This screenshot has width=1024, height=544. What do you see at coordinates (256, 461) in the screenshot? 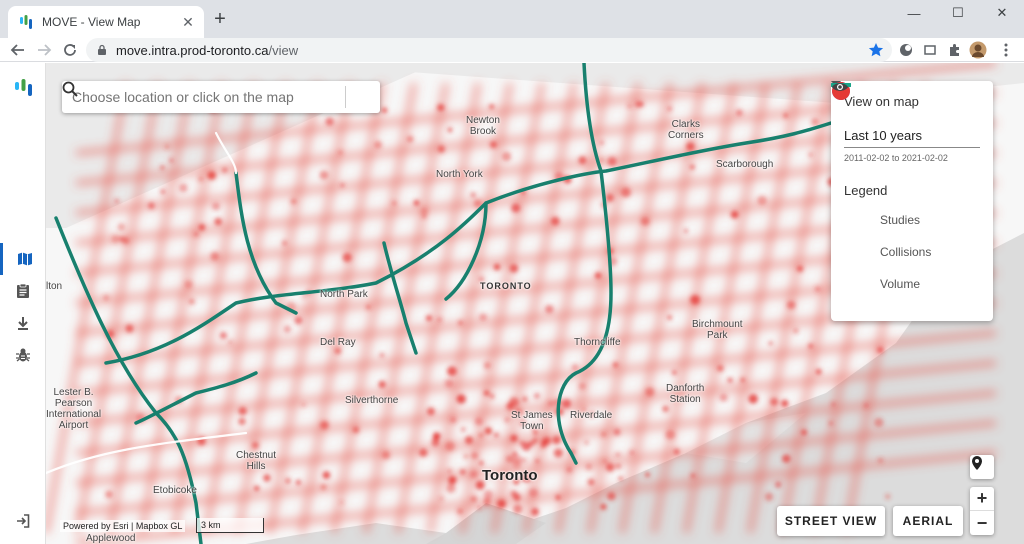
I see `map-place-label: Chestnut Hills` at bounding box center [256, 461].